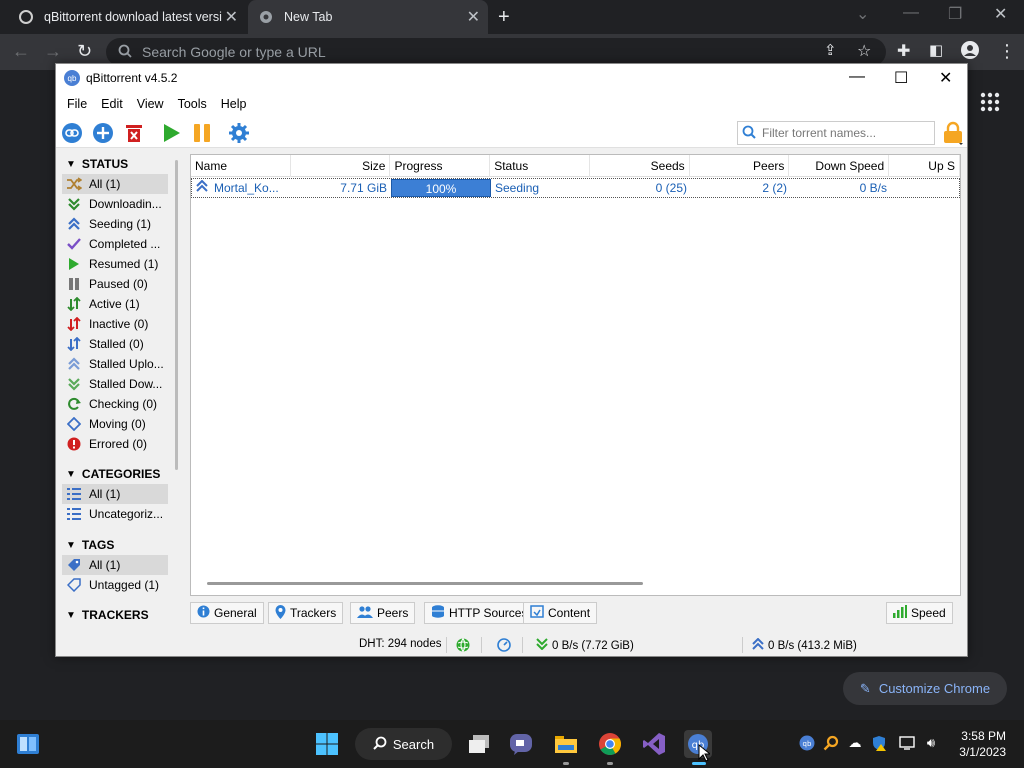 This screenshot has width=1024, height=768. I want to click on browser-tab-newtab: New Tab ✕, so click(368, 17).